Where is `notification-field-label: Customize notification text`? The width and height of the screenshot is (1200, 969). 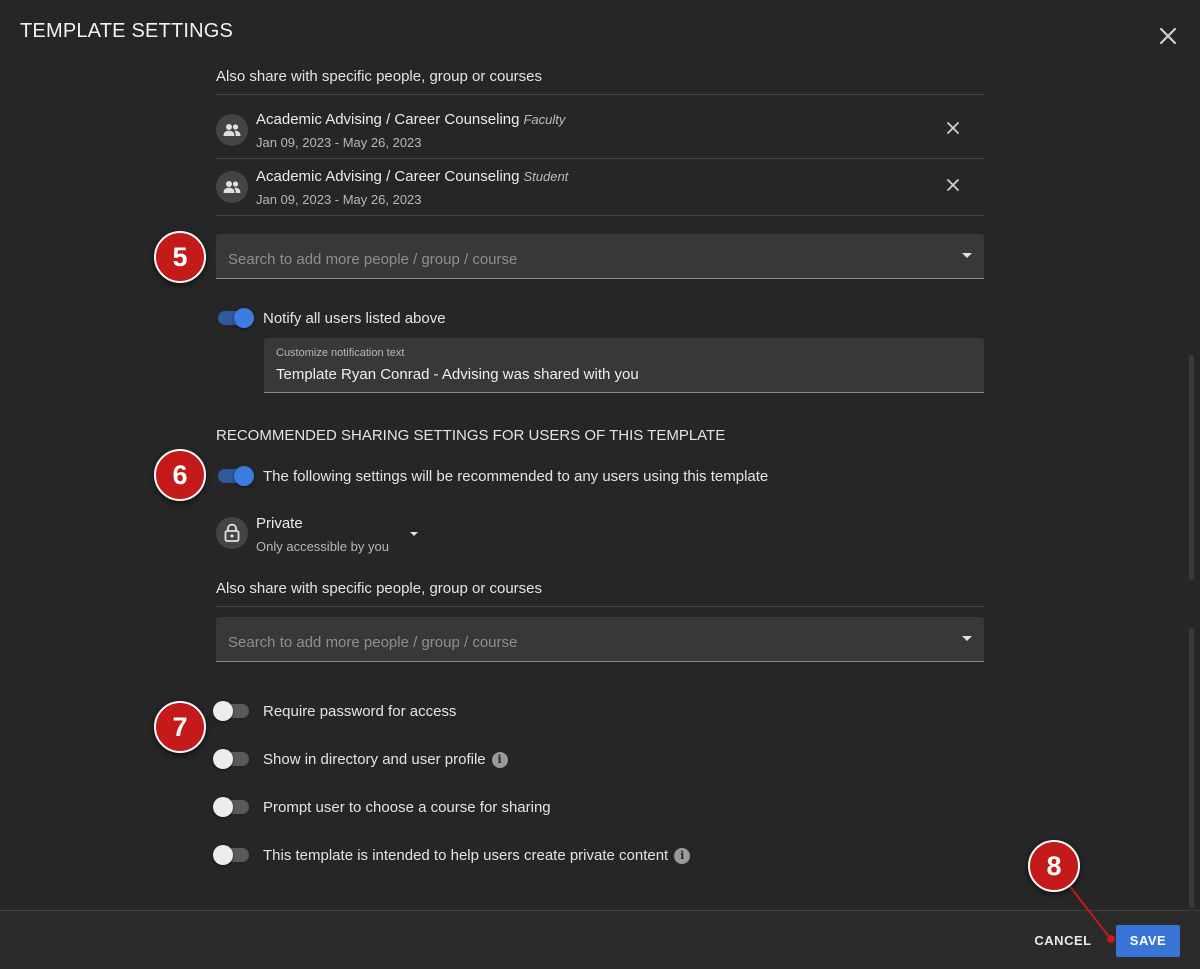
notification-field-label: Customize notification text is located at coordinates (340, 353).